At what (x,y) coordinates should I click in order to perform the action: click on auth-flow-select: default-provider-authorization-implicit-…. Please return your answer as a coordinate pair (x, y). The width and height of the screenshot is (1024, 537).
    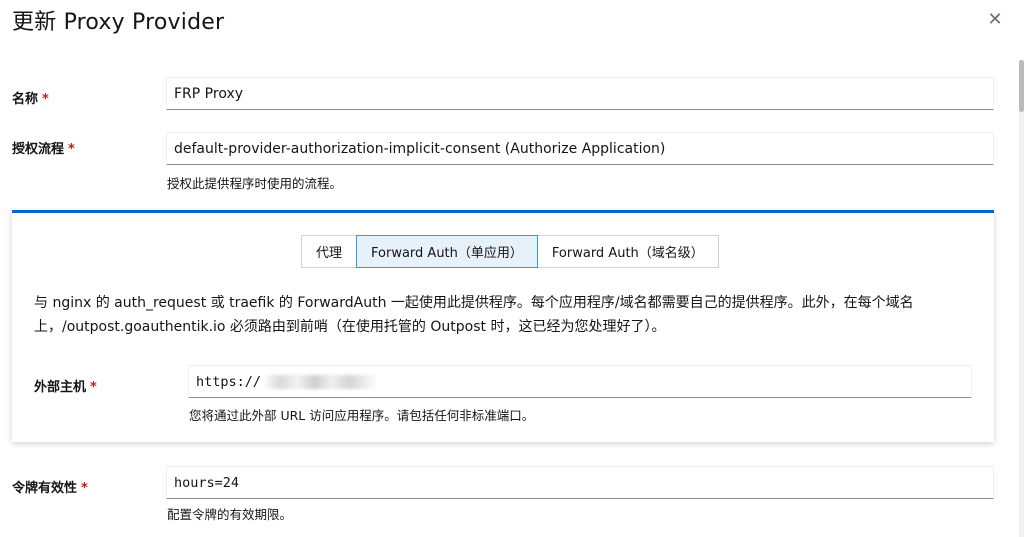
    Looking at the image, I should click on (580, 148).